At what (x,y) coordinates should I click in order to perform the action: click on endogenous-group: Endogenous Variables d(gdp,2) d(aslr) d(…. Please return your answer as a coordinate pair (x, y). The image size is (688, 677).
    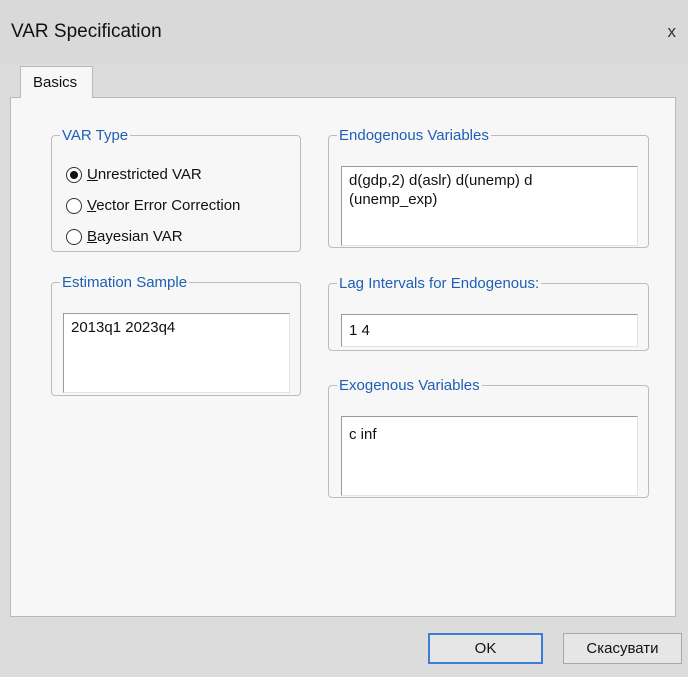
    Looking at the image, I should click on (488, 187).